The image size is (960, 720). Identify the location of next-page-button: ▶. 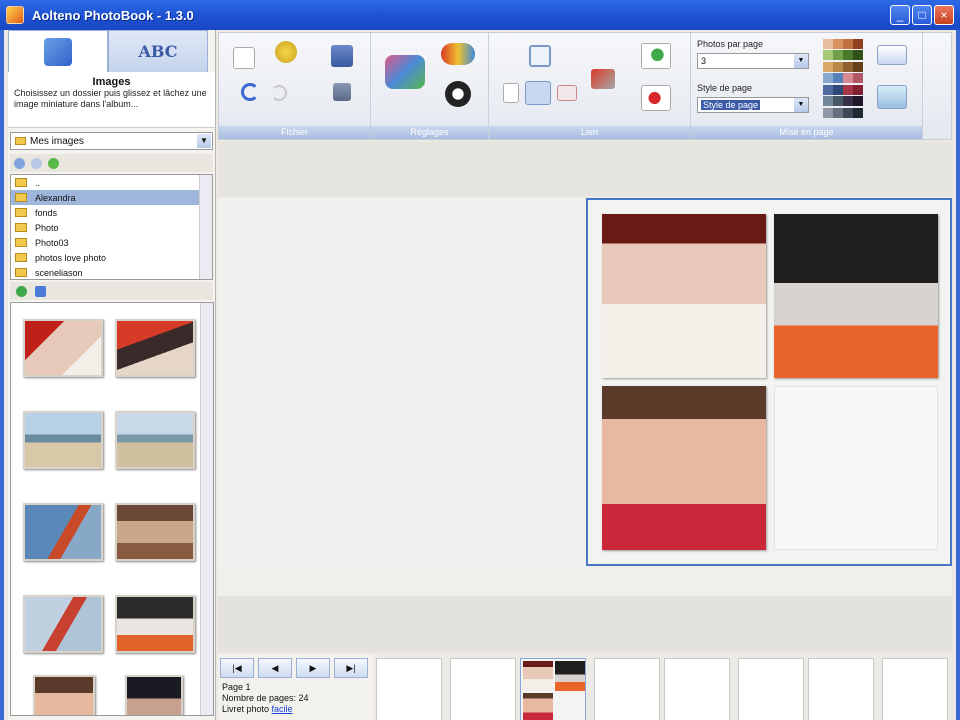
(313, 668).